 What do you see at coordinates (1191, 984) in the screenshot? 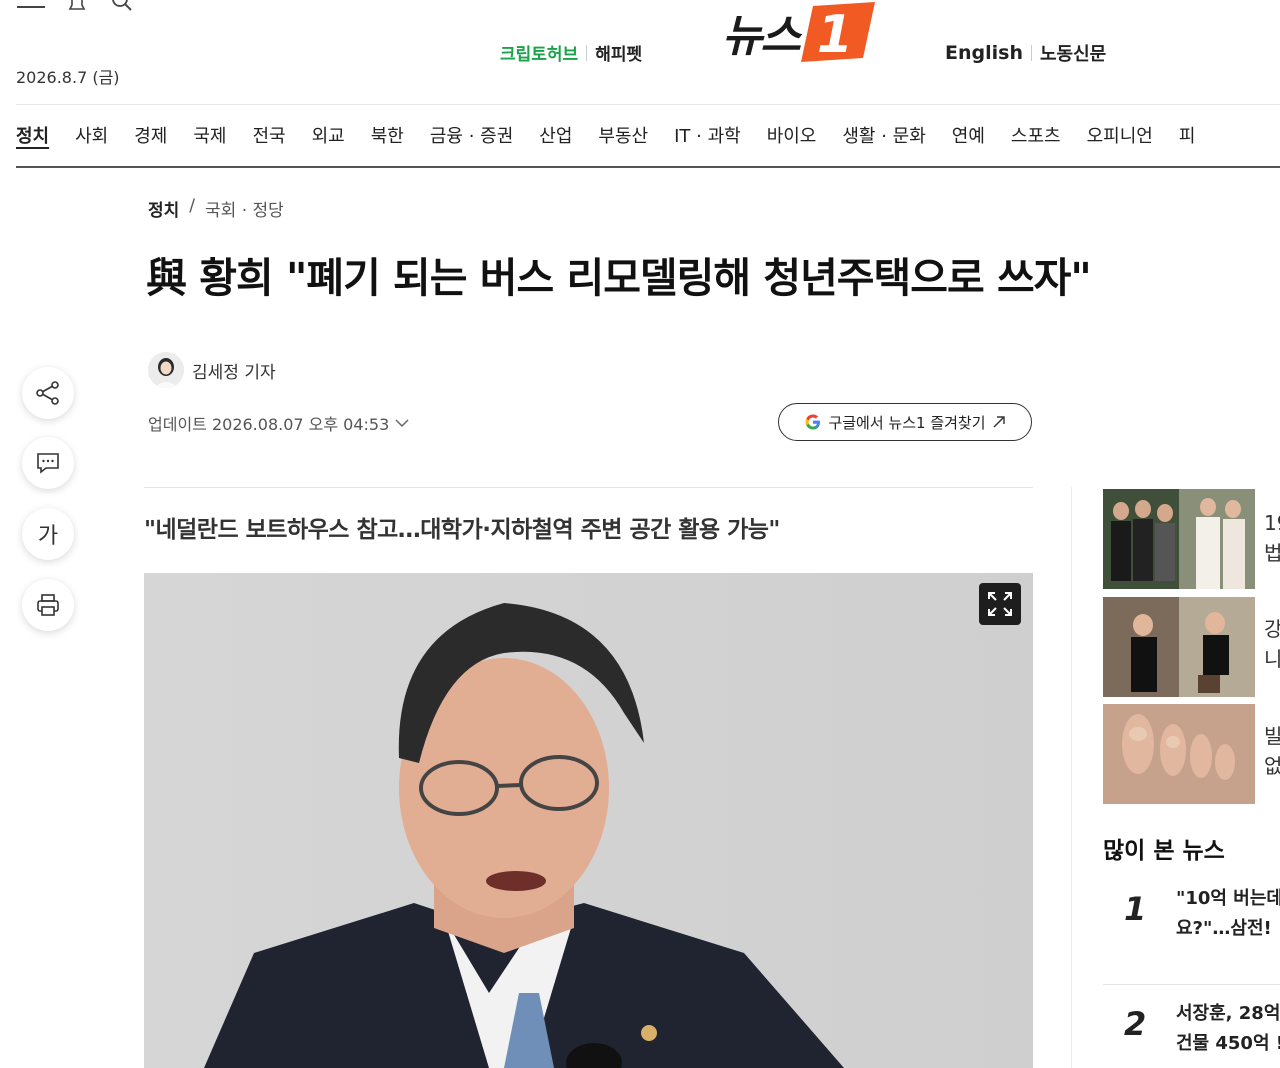
I see `popular-divider` at bounding box center [1191, 984].